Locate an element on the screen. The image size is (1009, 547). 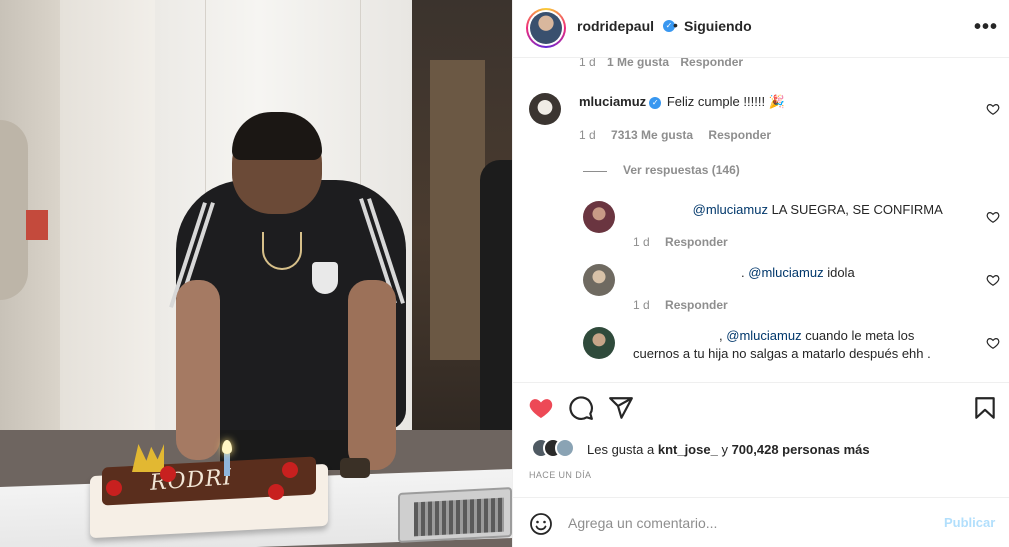
comment-meta: 1 d 7313 Me gusta Responder is located at coordinates (681, 135).